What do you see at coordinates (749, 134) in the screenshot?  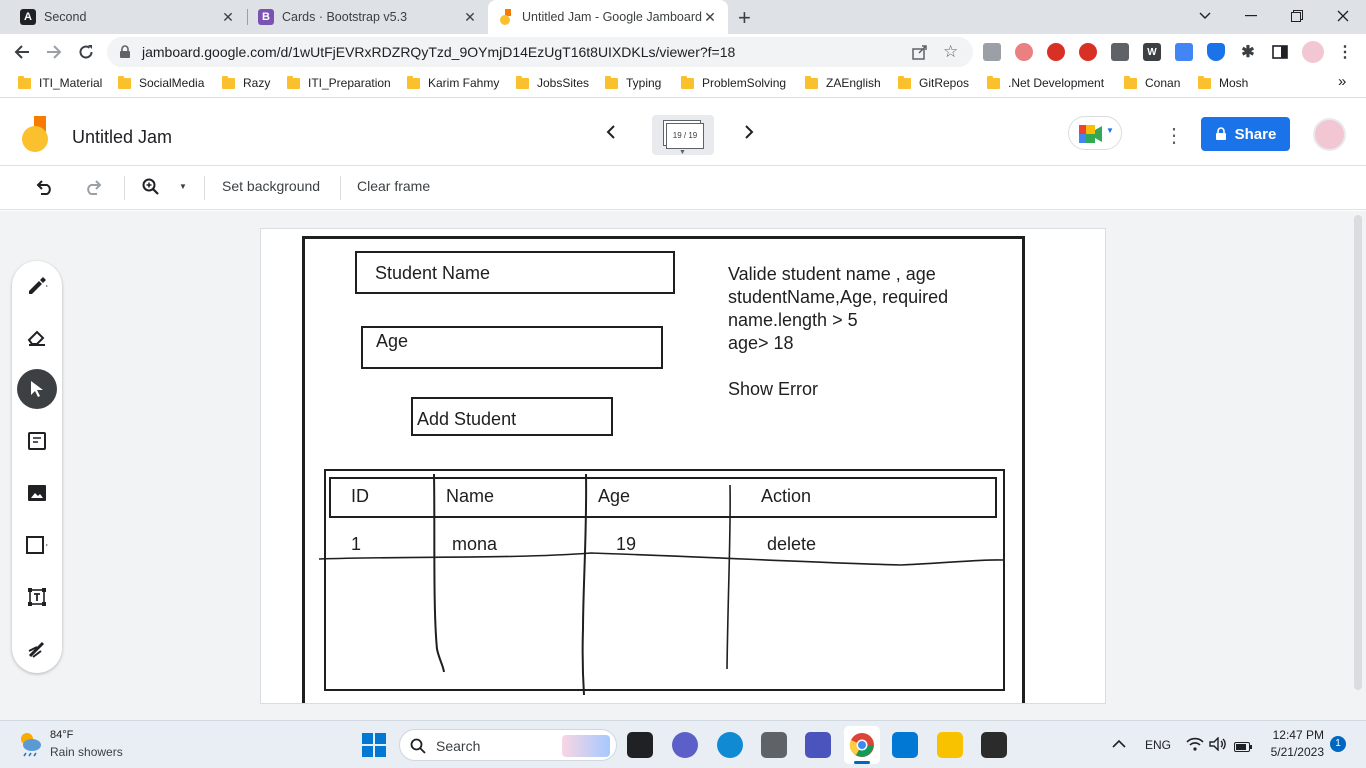 I see `next-frame-icon` at bounding box center [749, 134].